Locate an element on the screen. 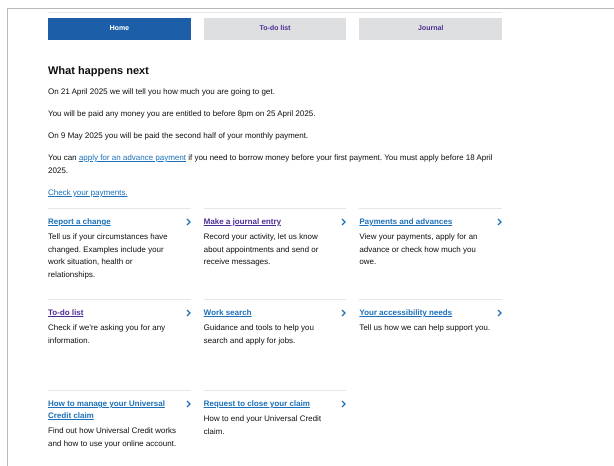 The image size is (614, 466). card-link: How to manage your Universal Credit claim is located at coordinates (114, 410).